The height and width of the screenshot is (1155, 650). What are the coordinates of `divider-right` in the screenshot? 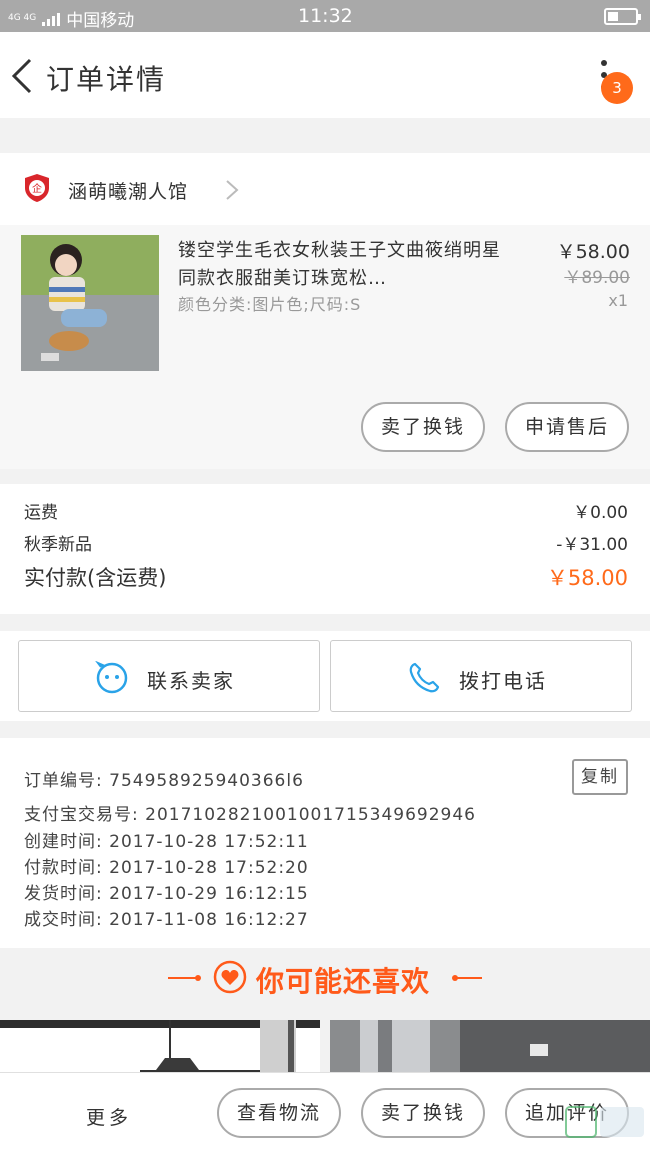 It's located at (468, 978).